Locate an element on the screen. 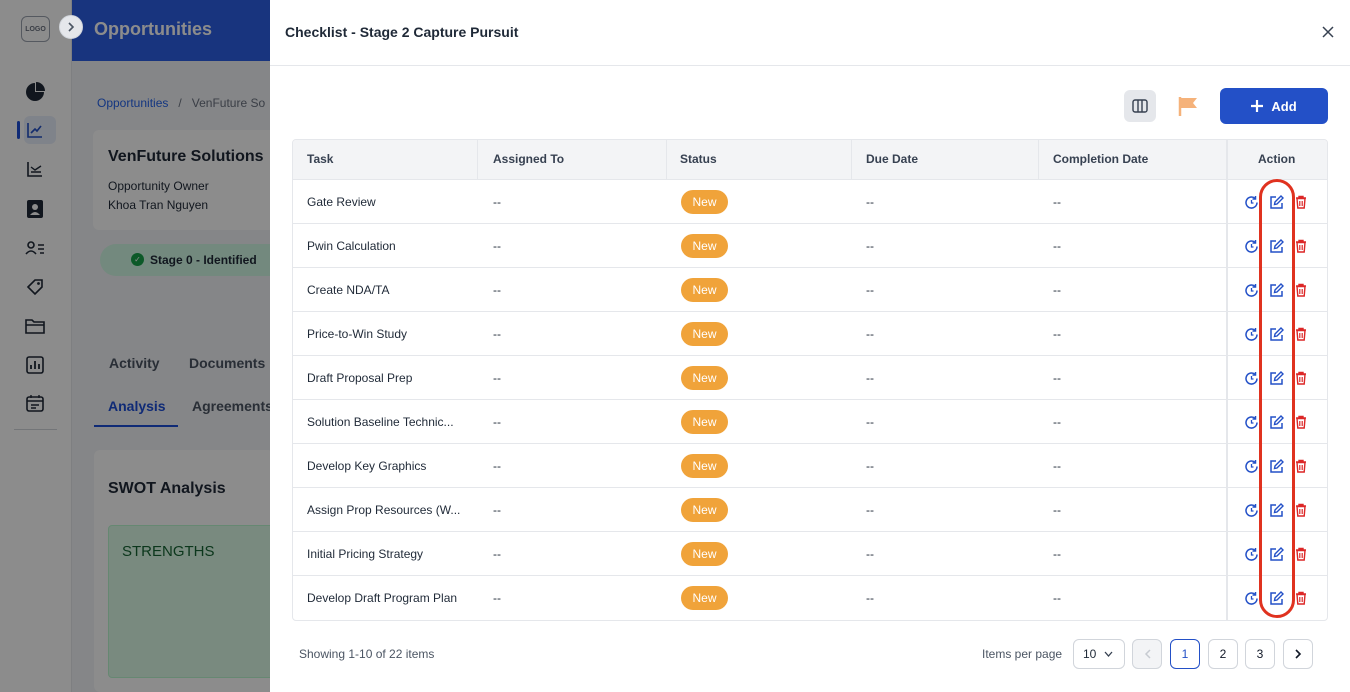 Image resolution: width=1350 pixels, height=692 pixels. pagination-summary: Showing 1-10 of 22 items is located at coordinates (367, 654).